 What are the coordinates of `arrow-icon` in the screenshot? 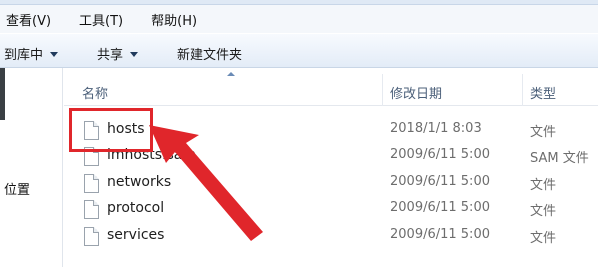 It's located at (206, 183).